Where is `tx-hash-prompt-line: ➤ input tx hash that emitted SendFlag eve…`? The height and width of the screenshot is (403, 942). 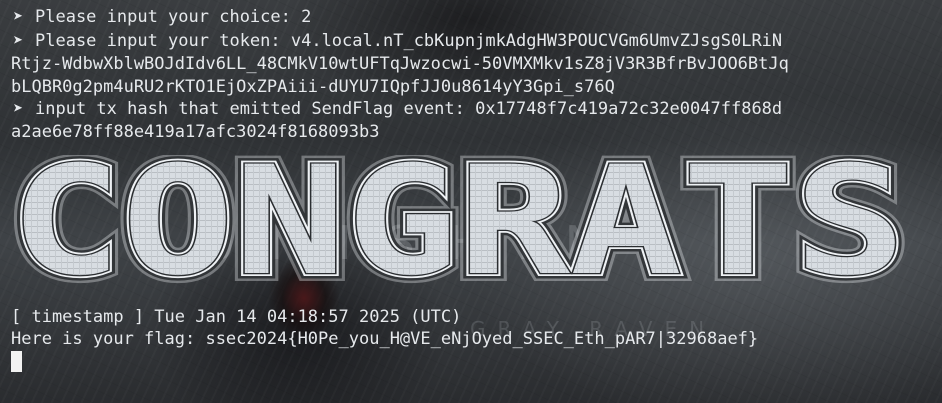
tx-hash-prompt-line: ➤ input tx hash that emitted SendFlag eve… is located at coordinates (396, 109).